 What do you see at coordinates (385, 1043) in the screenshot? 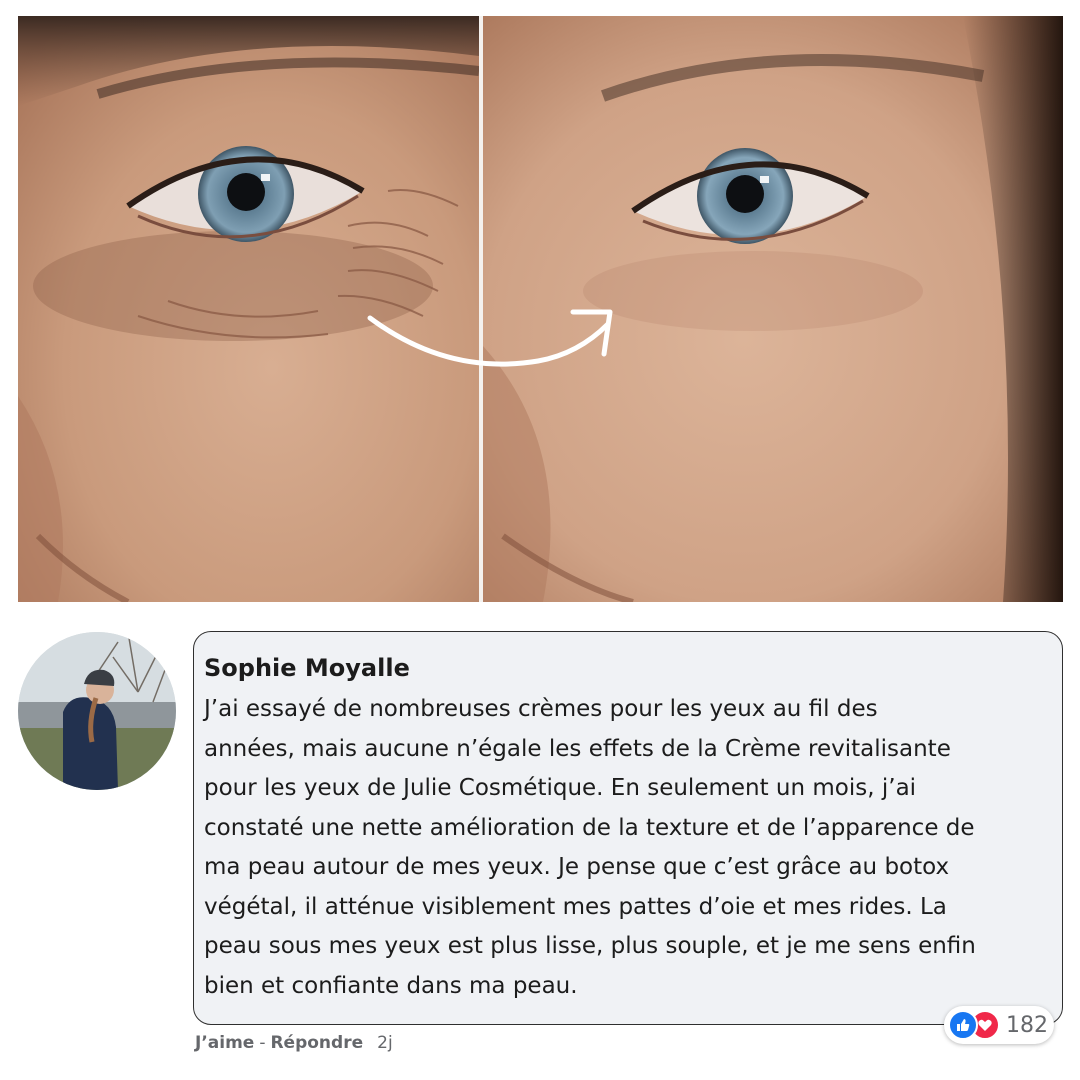
I see `comment-timestamp: 2j` at bounding box center [385, 1043].